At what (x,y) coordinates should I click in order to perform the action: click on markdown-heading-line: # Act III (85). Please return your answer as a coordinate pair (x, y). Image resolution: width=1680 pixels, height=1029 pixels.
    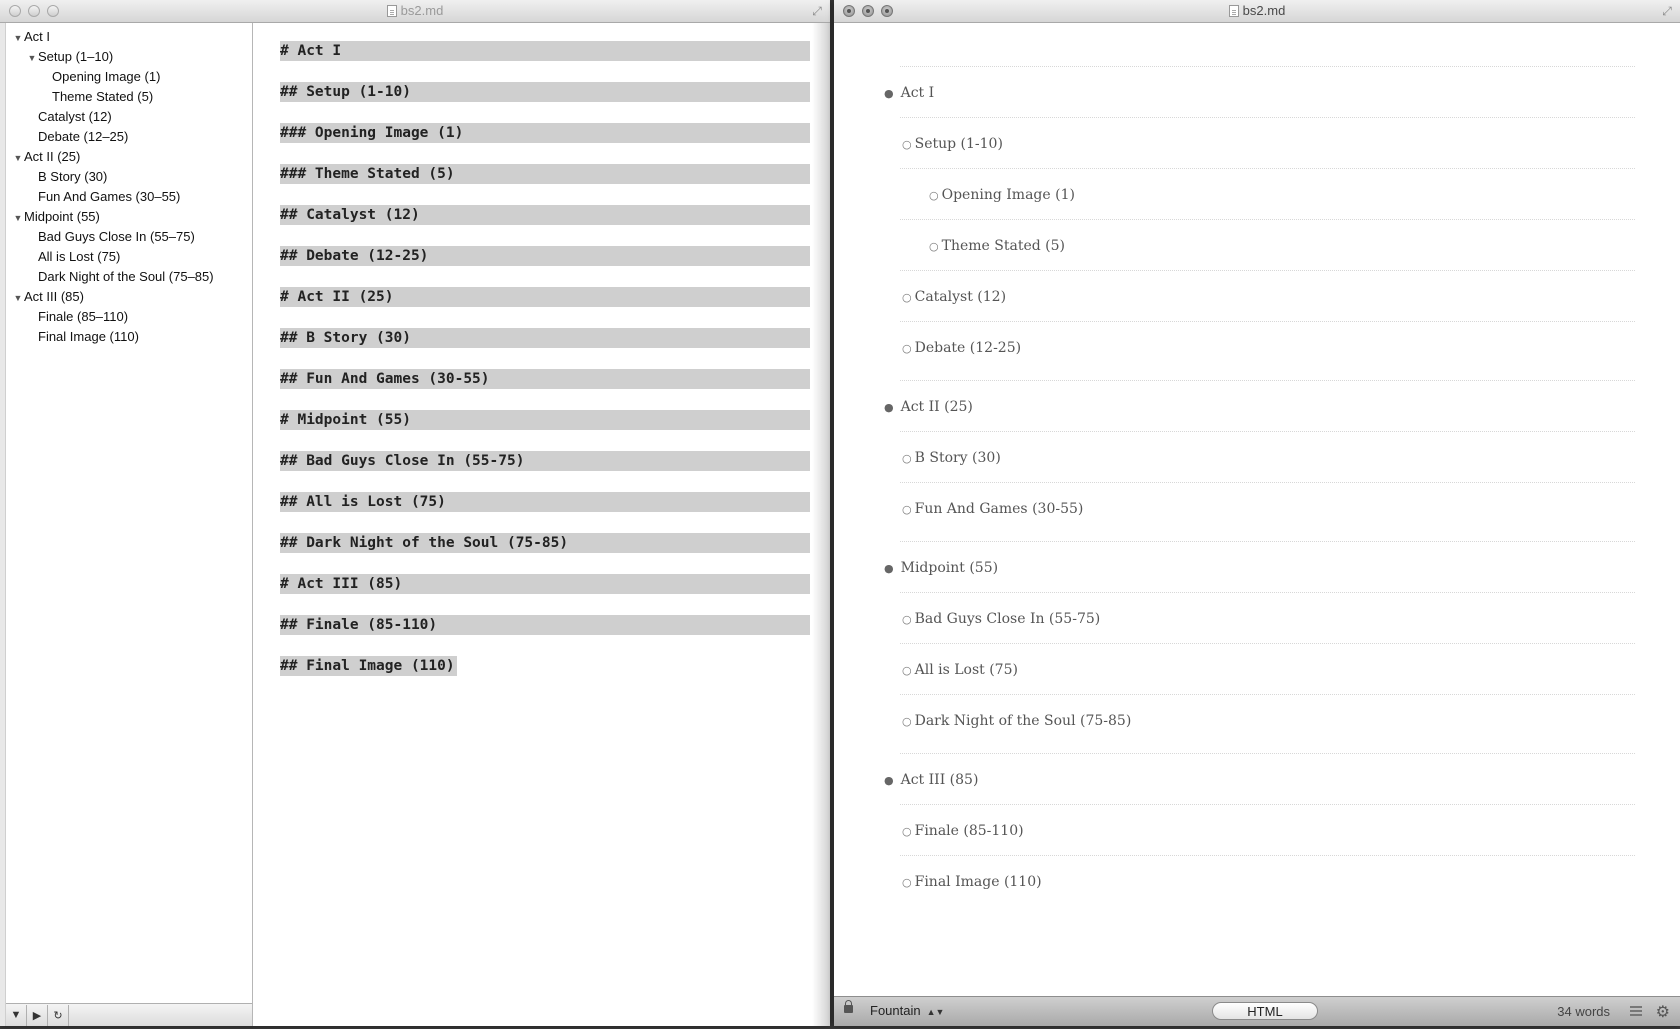
    Looking at the image, I should click on (545, 584).